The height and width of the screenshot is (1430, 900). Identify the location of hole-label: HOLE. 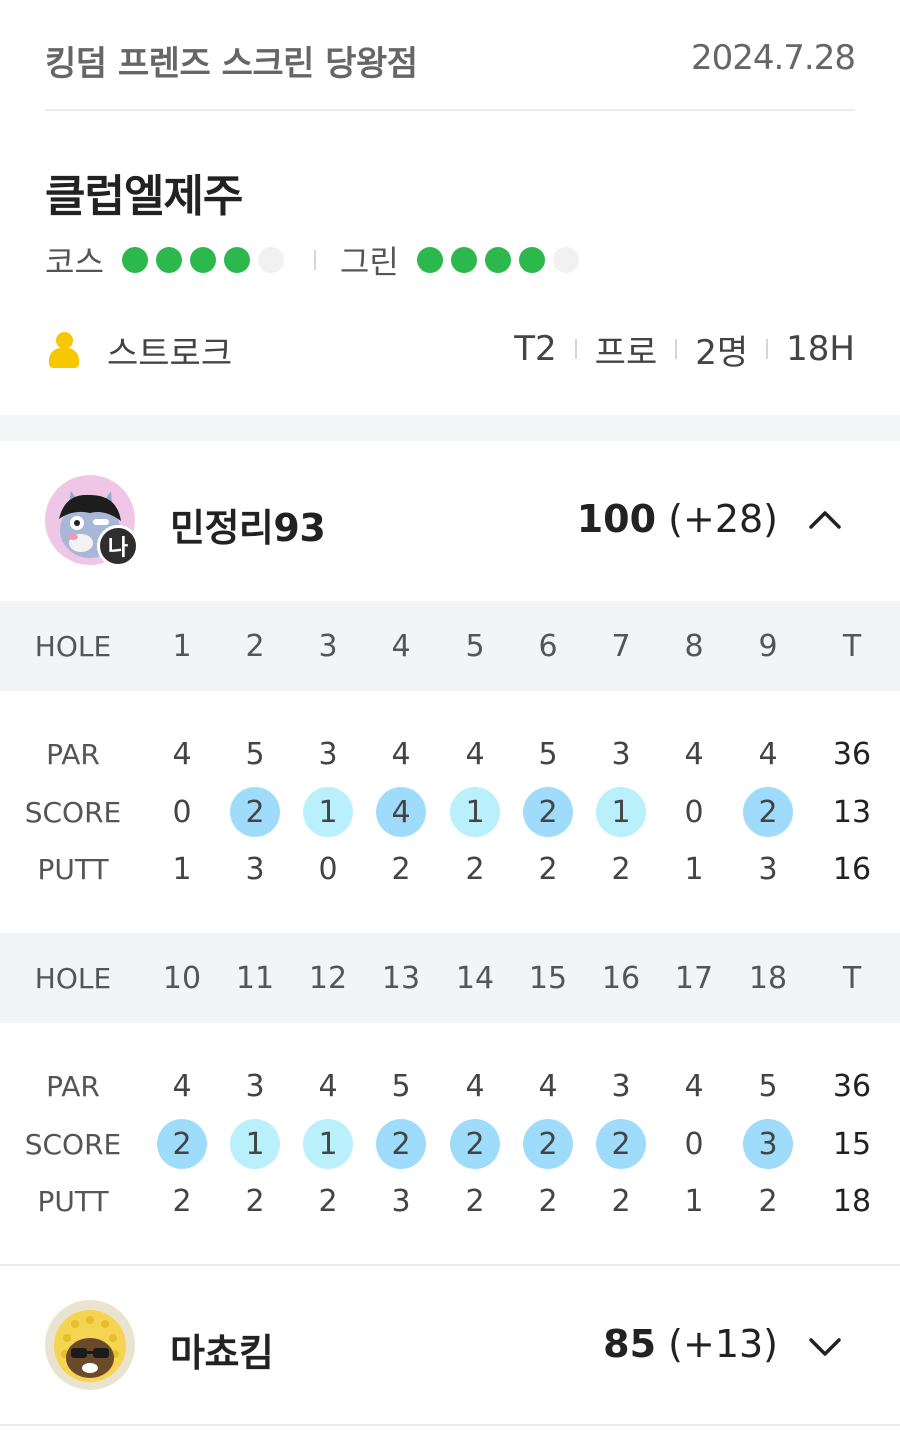
(73, 978).